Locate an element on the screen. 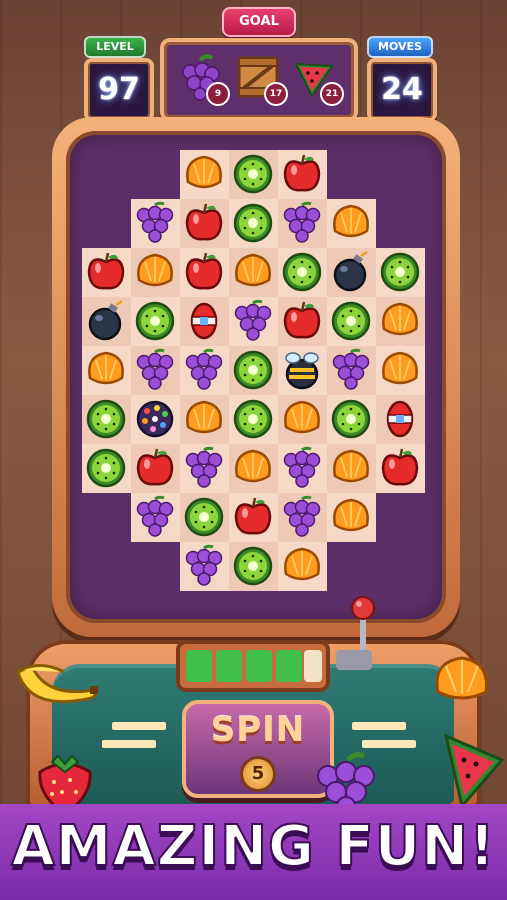  goal-label: GOAL is located at coordinates (259, 22).